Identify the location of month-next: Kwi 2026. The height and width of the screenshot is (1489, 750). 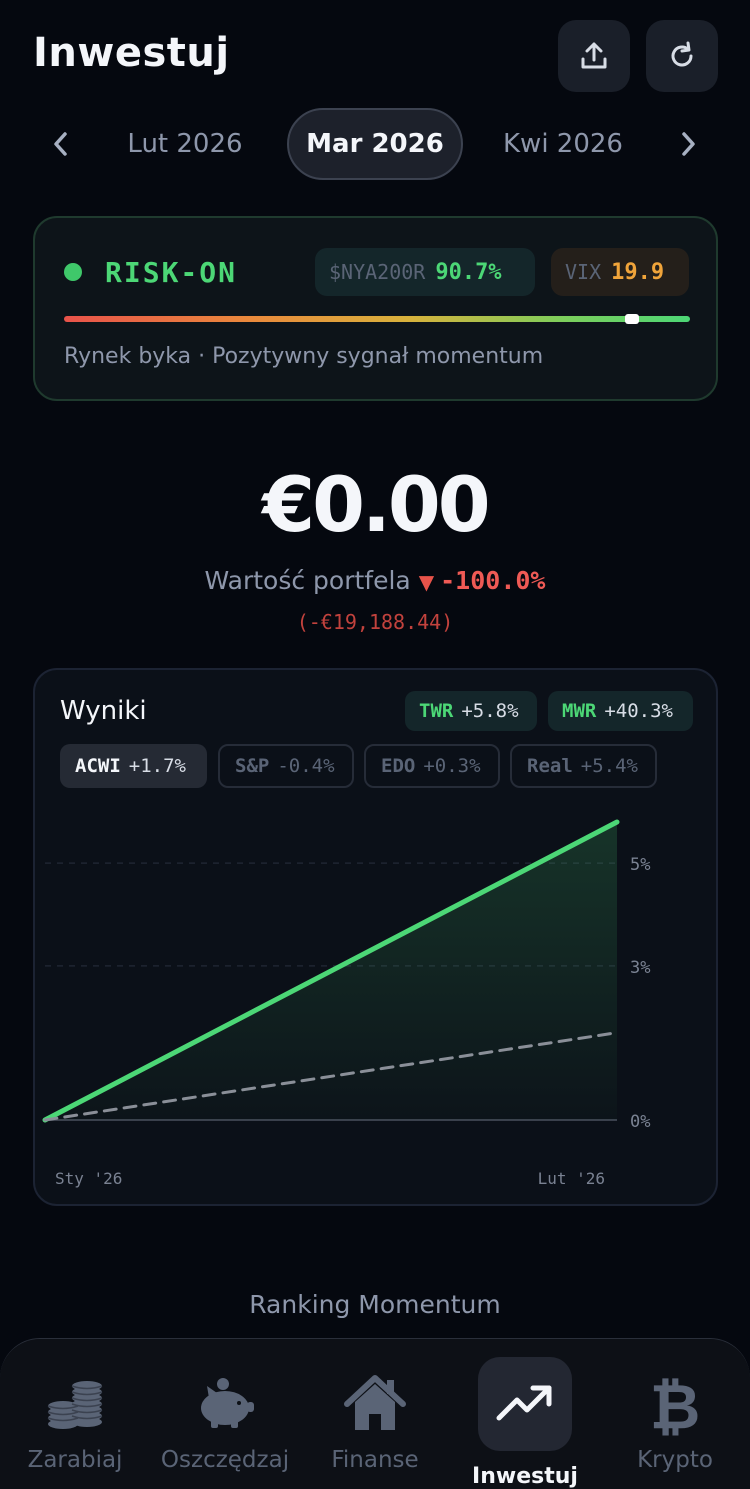
(563, 144).